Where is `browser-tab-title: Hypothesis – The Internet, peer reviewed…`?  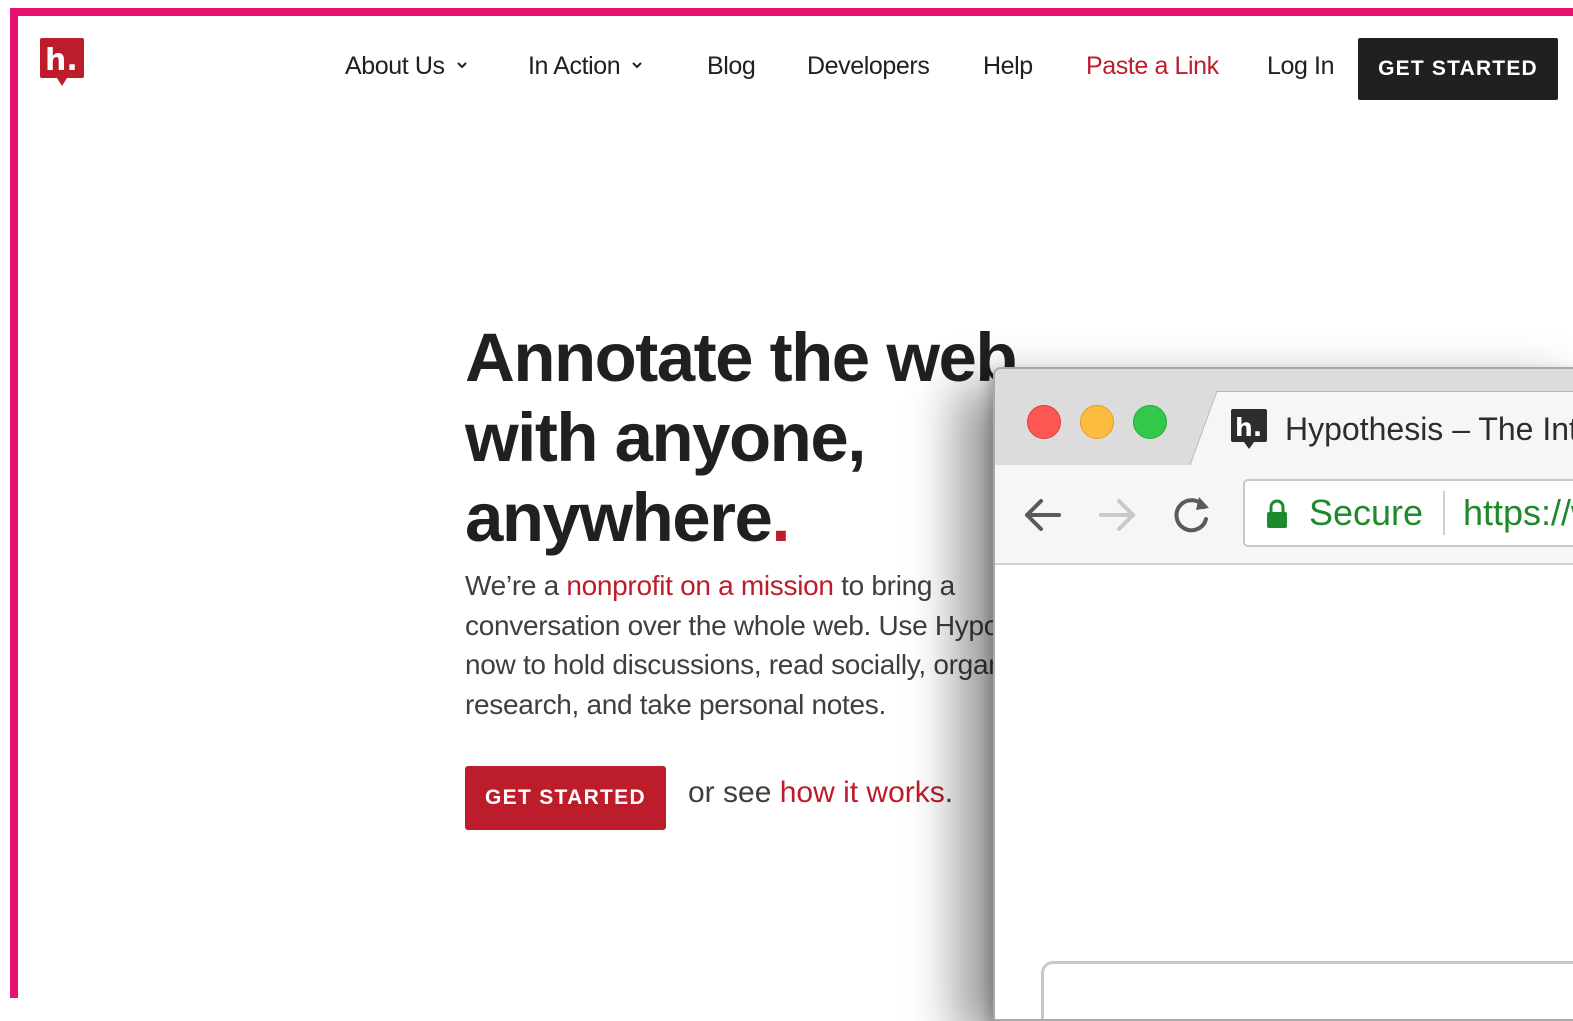 browser-tab-title: Hypothesis – The Internet, peer reviewed… is located at coordinates (1429, 428).